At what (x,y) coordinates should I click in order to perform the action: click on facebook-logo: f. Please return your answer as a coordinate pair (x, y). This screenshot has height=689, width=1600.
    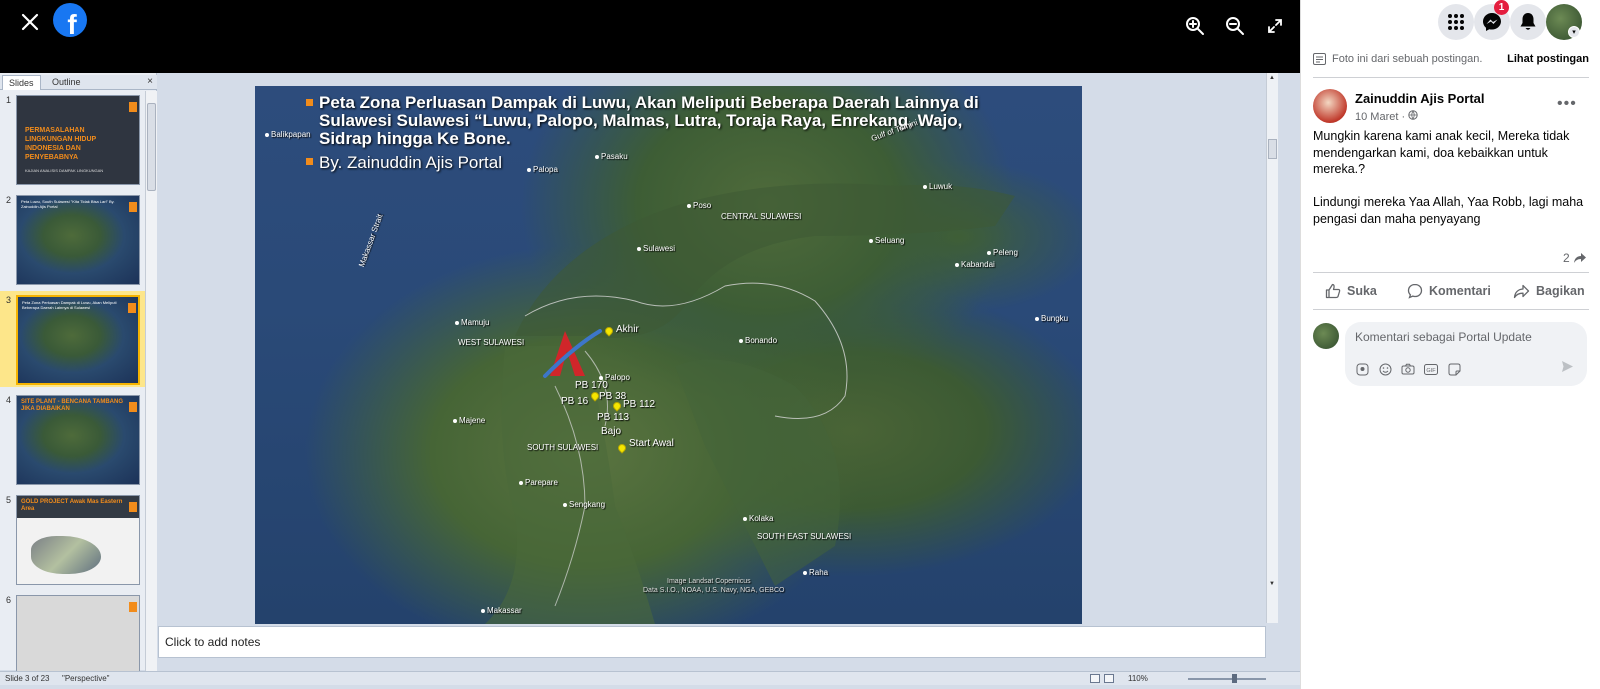
    Looking at the image, I should click on (70, 20).